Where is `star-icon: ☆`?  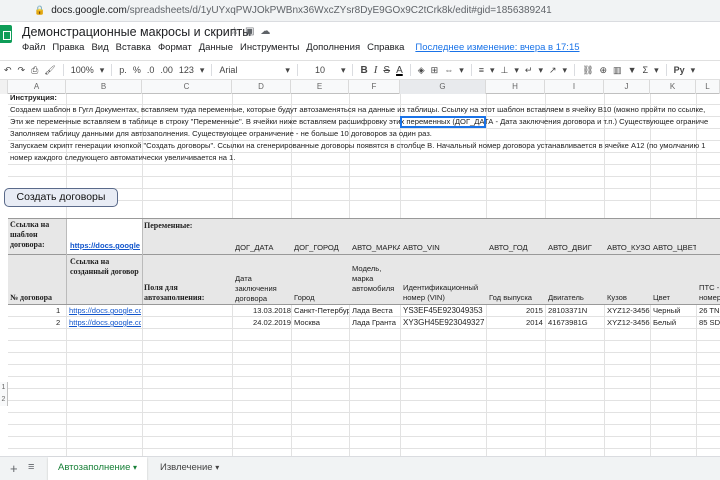 star-icon: ☆ is located at coordinates (237, 31).